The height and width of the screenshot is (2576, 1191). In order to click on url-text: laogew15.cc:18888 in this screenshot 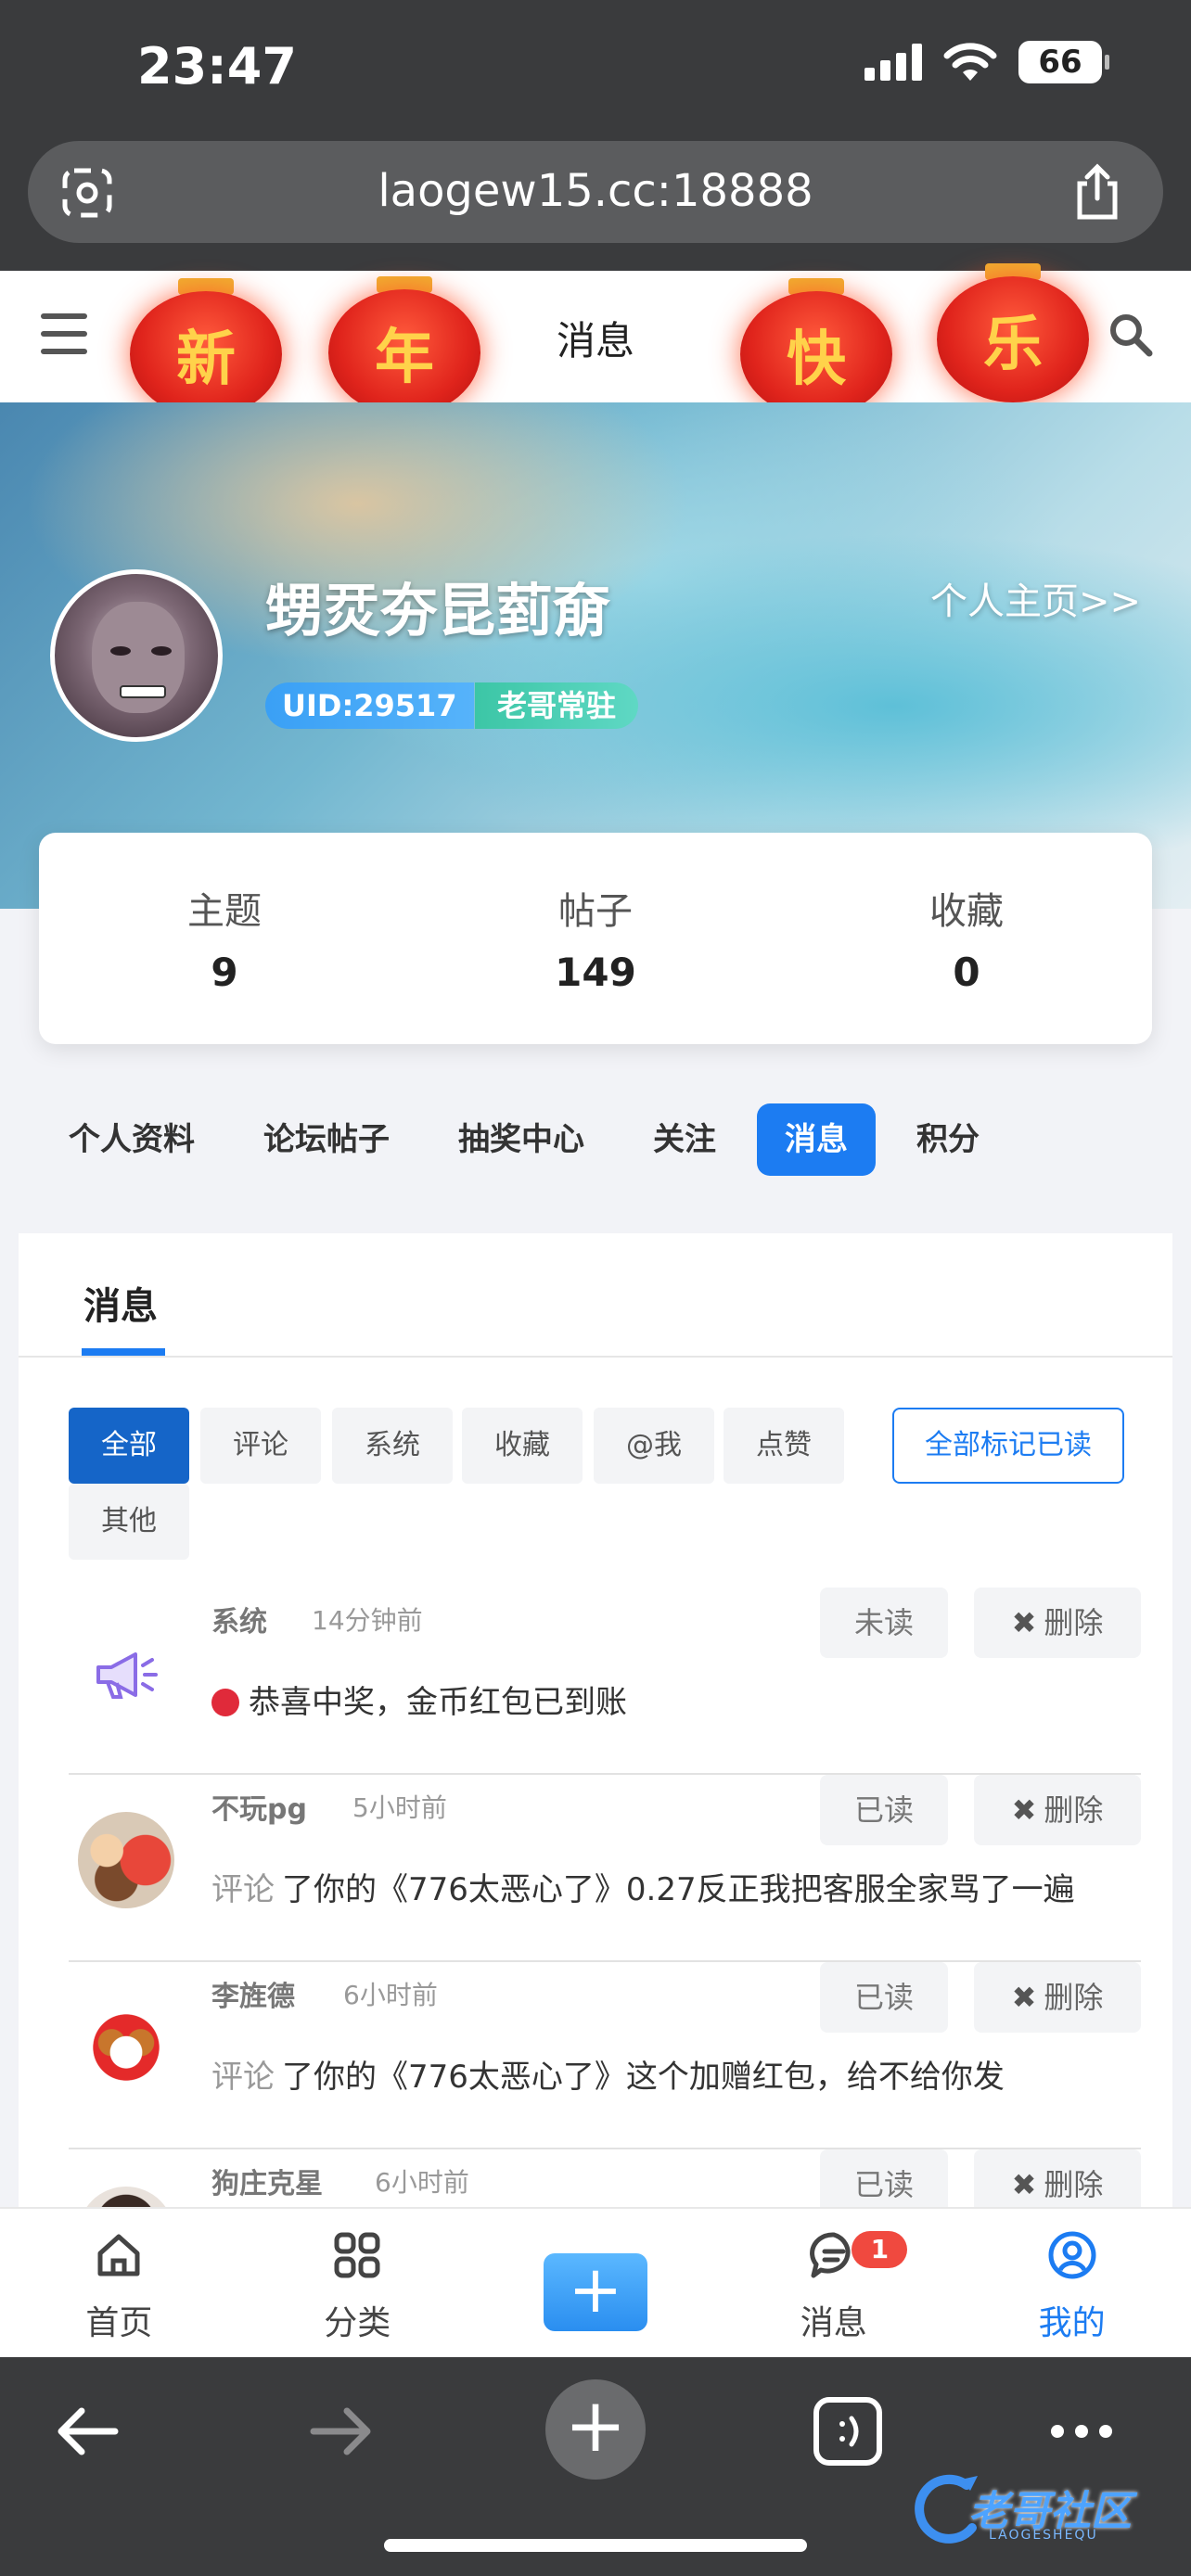, I will do `click(595, 191)`.